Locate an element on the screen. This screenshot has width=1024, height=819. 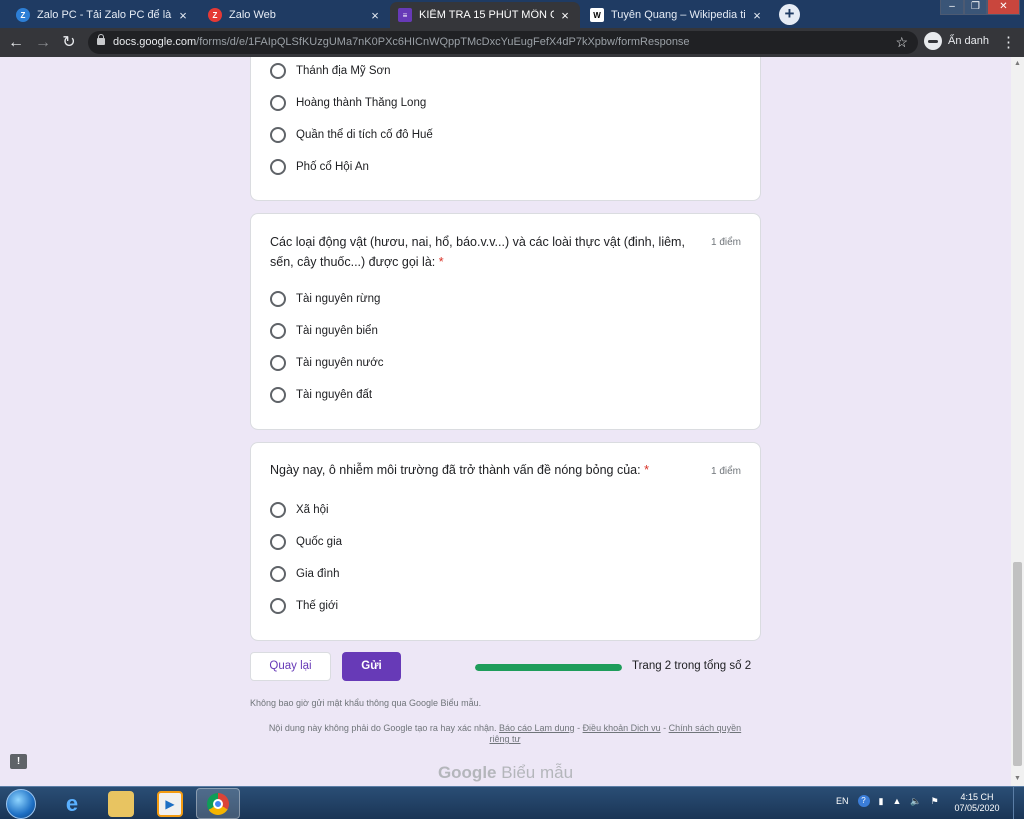
brand-product: Biểu mẫu is located at coordinates (537, 772).